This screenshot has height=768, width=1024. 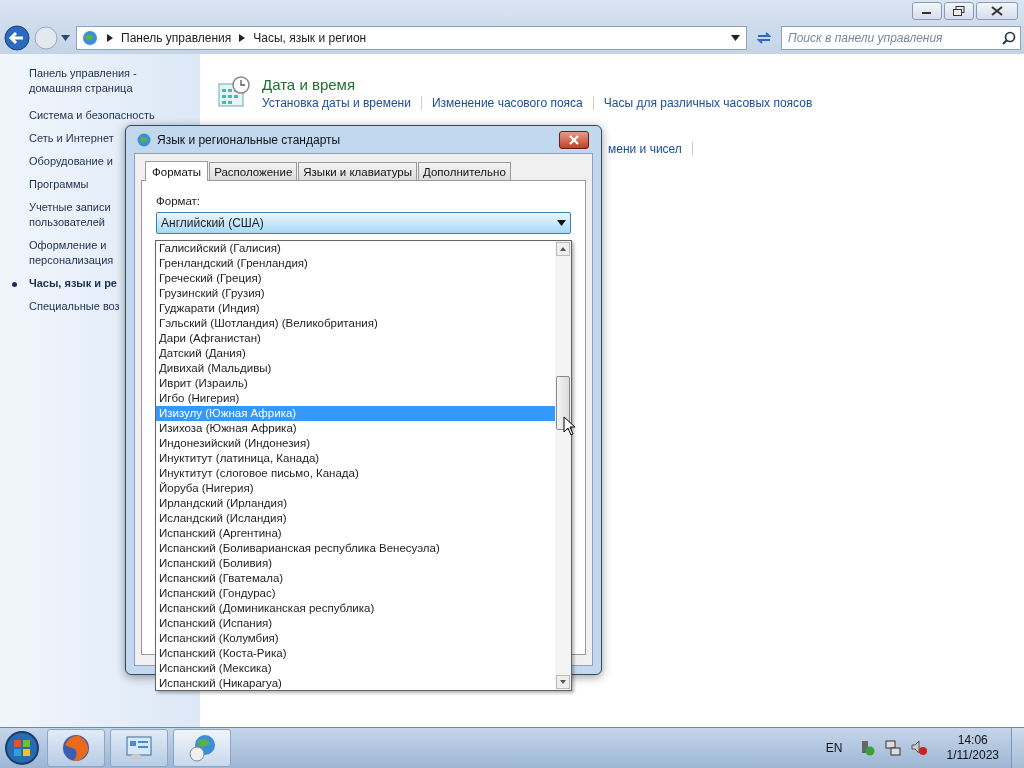 I want to click on dropdown-option: Испанский (Колумбия), so click(x=355, y=638).